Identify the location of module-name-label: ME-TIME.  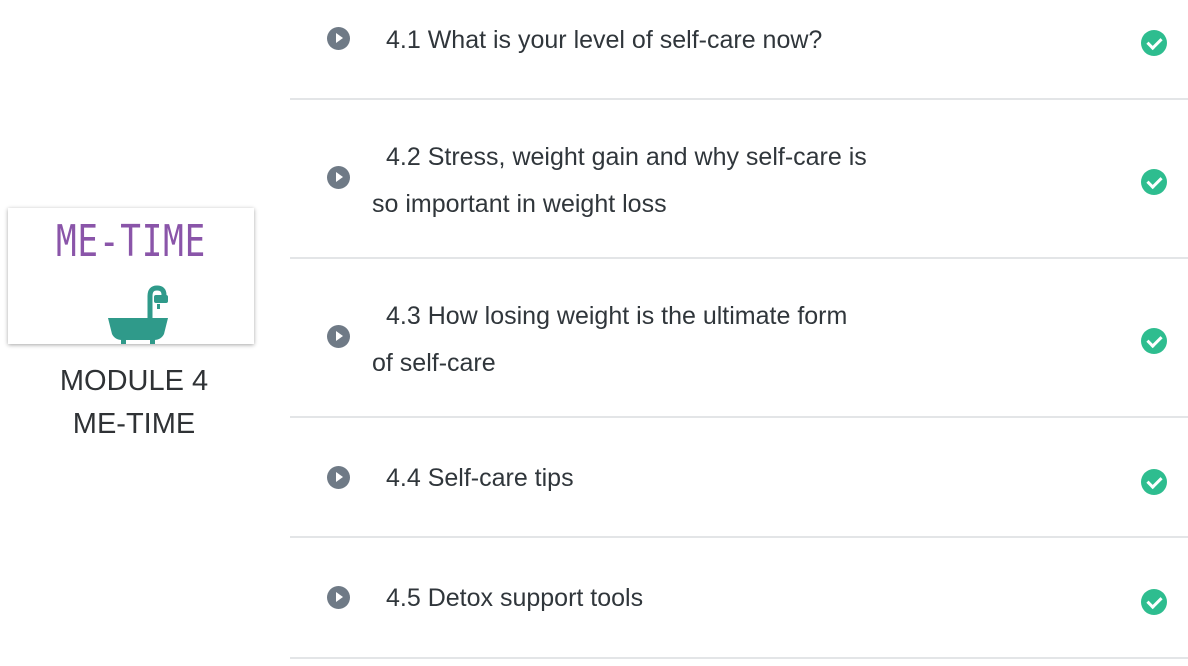
(134, 424).